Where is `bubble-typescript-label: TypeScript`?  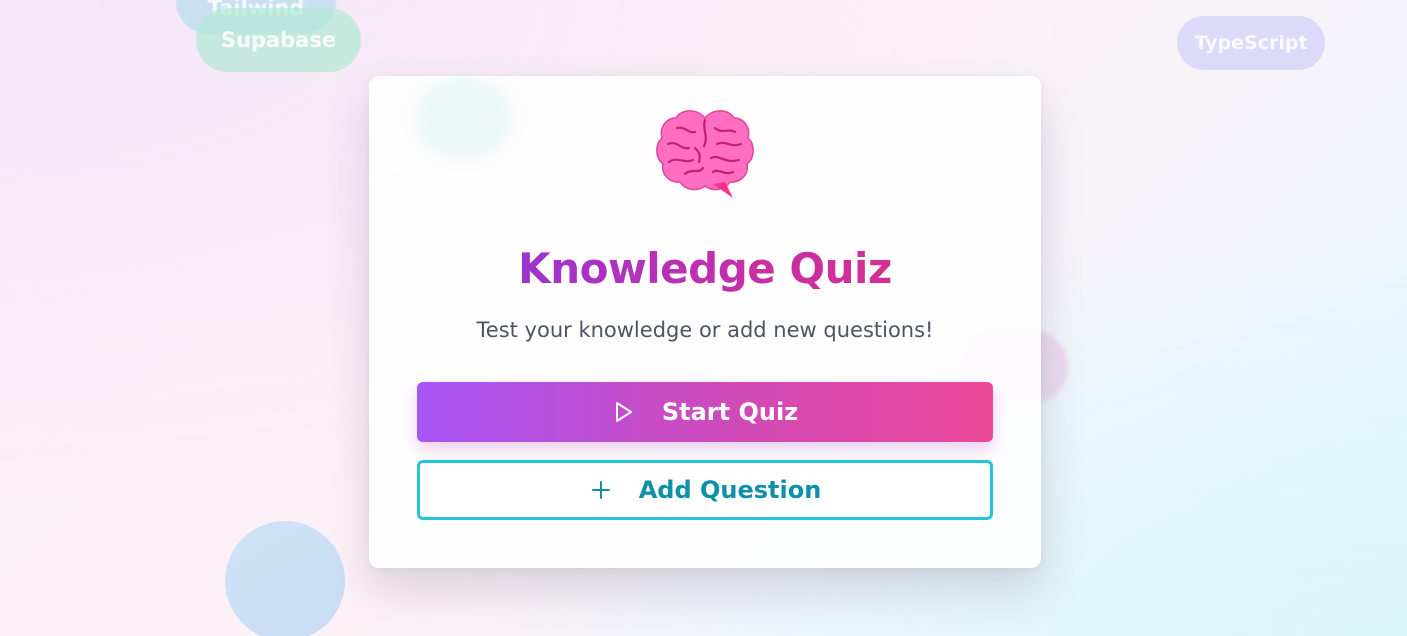
bubble-typescript-label: TypeScript is located at coordinates (1251, 43).